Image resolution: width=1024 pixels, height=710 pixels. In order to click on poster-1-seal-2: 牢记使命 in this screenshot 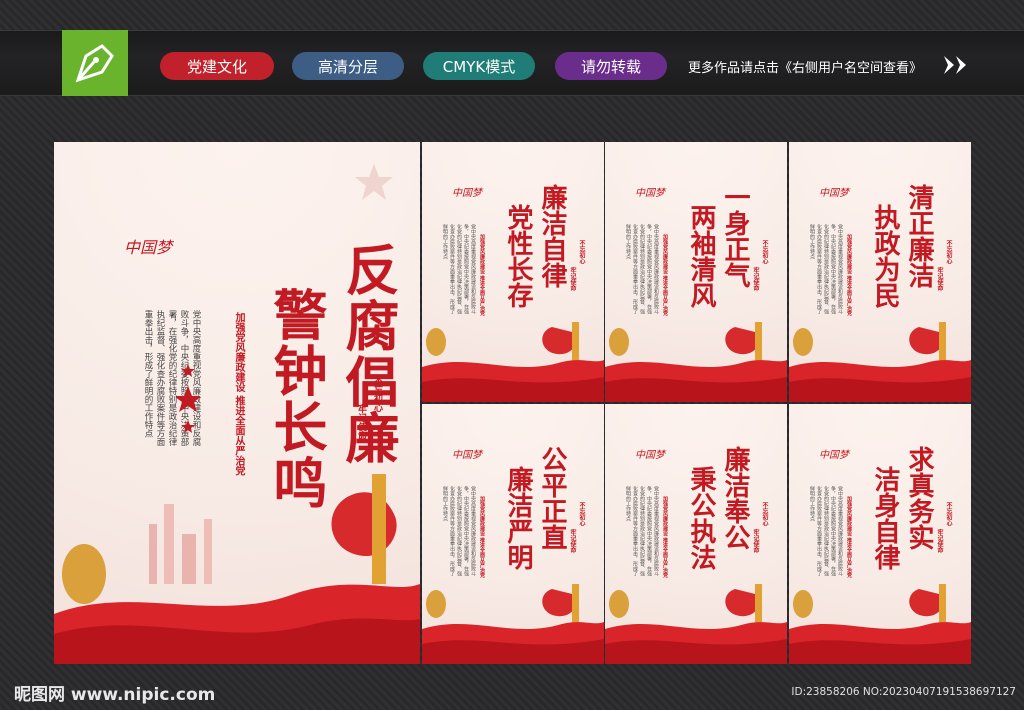, I will do `click(572, 279)`.